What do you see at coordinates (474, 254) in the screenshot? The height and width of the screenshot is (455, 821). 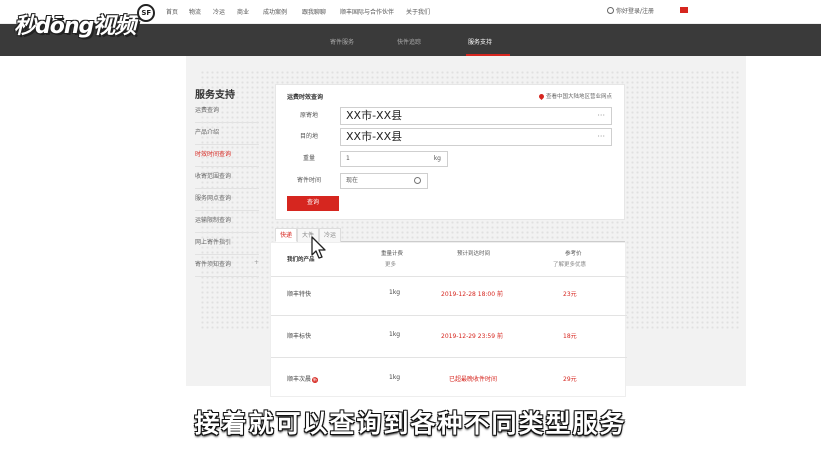 I see `header-time: 预计到达时间` at bounding box center [474, 254].